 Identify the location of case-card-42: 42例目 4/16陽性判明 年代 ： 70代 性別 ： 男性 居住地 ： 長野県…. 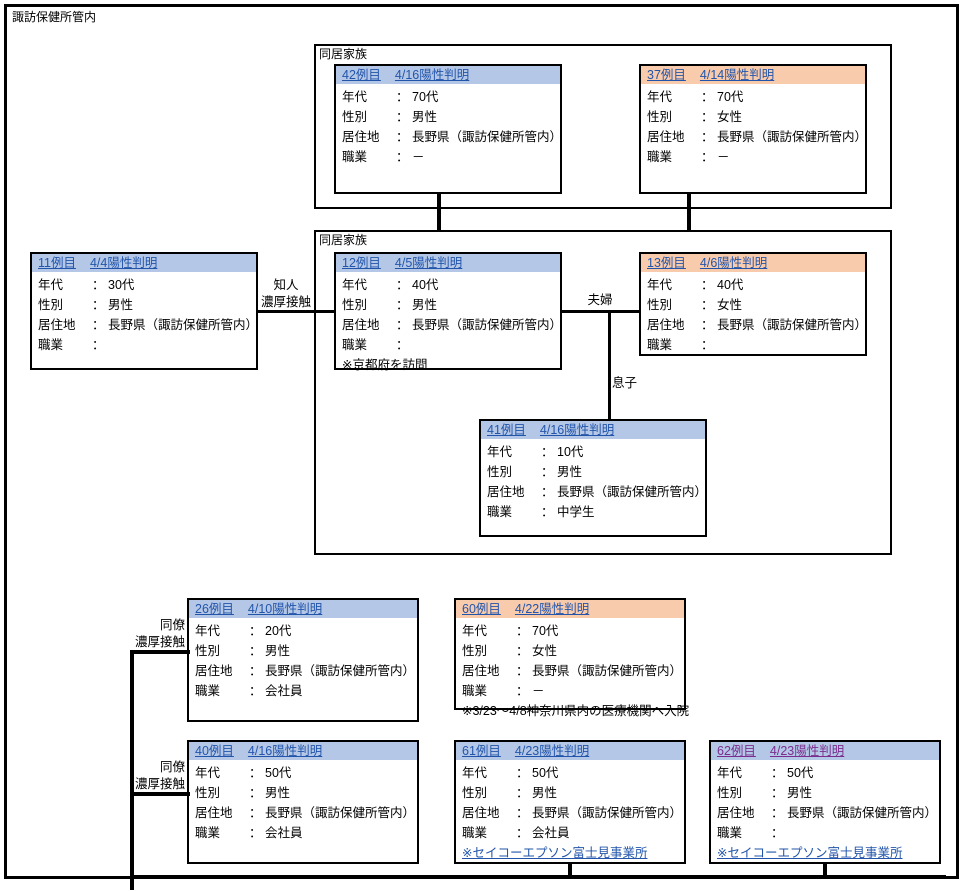
(448, 129).